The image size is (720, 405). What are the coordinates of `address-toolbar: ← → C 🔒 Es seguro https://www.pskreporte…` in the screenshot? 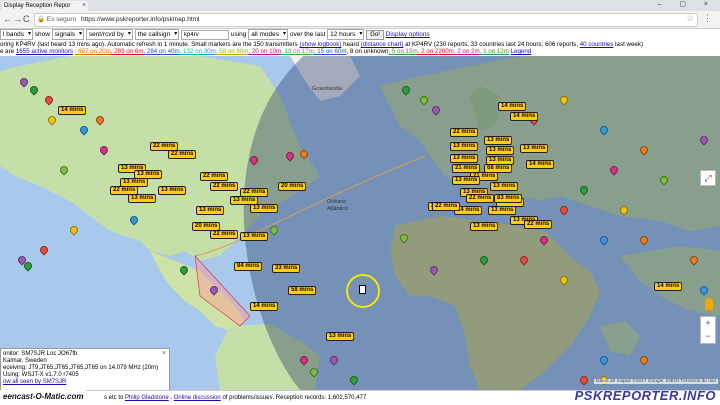 It's located at (360, 20).